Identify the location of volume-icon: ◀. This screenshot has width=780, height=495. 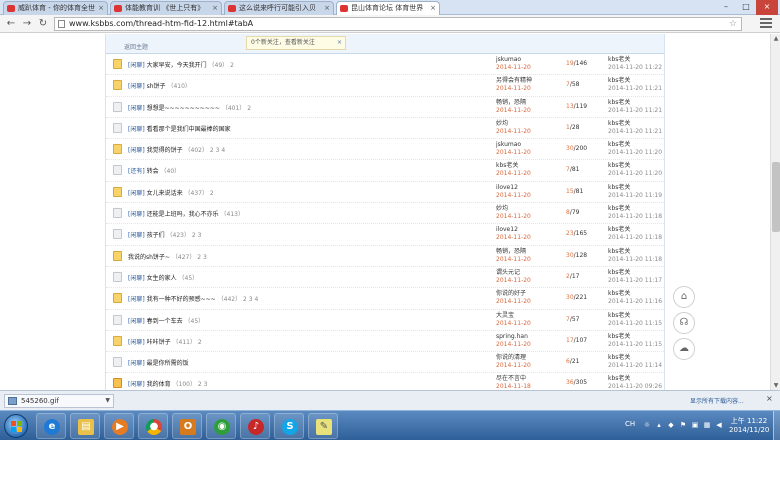
(719, 425).